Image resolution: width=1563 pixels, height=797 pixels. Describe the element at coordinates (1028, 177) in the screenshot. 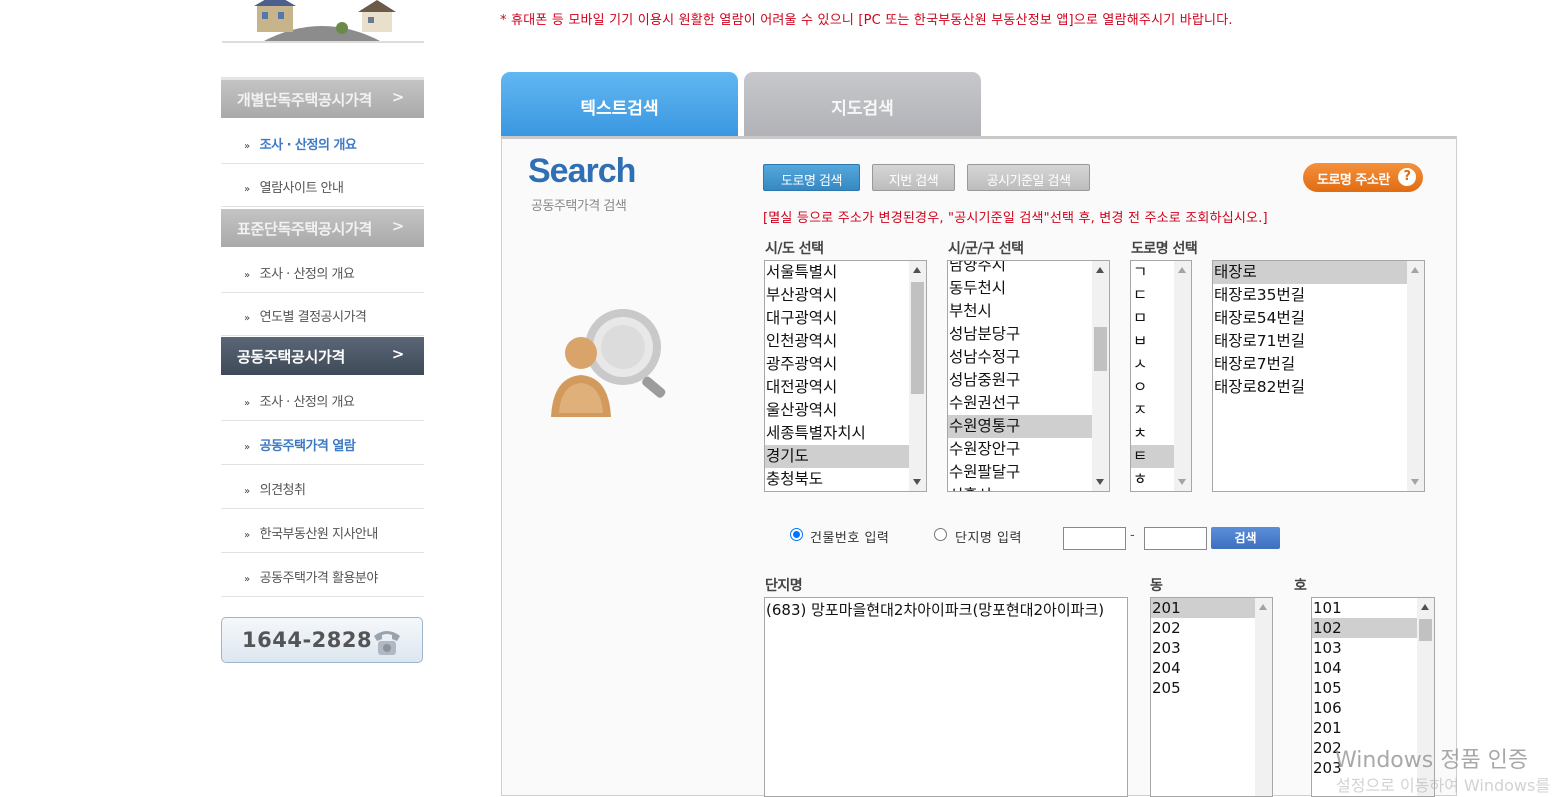

I see `date-search-button: 공시기준일 검색` at that location.